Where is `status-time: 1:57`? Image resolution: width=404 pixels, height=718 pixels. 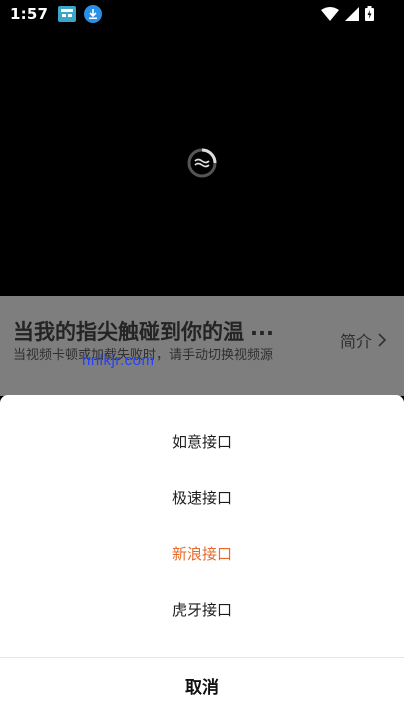
status-time: 1:57 is located at coordinates (29, 14).